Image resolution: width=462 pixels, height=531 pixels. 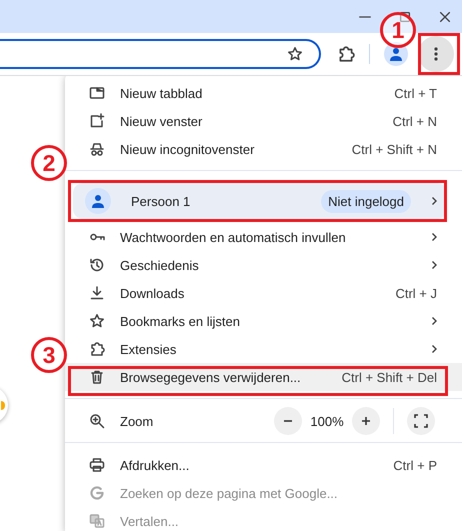 I want to click on person-icon, so click(x=98, y=201).